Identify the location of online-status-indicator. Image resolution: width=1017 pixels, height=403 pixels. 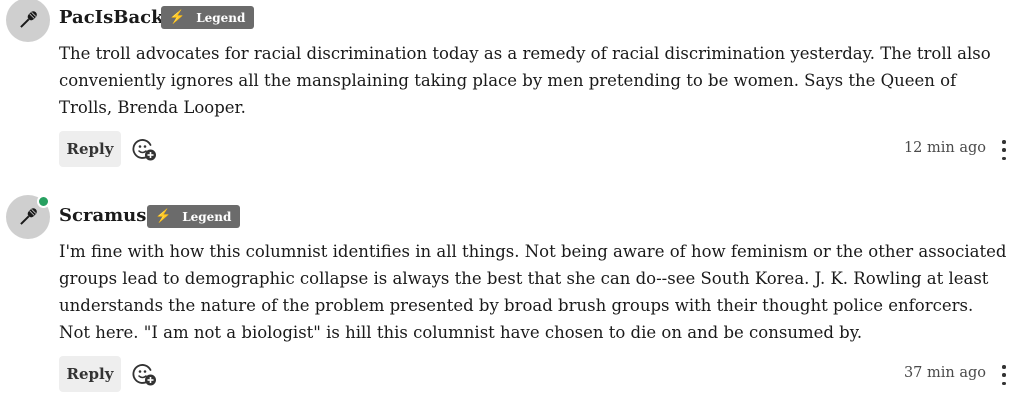
(43, 201).